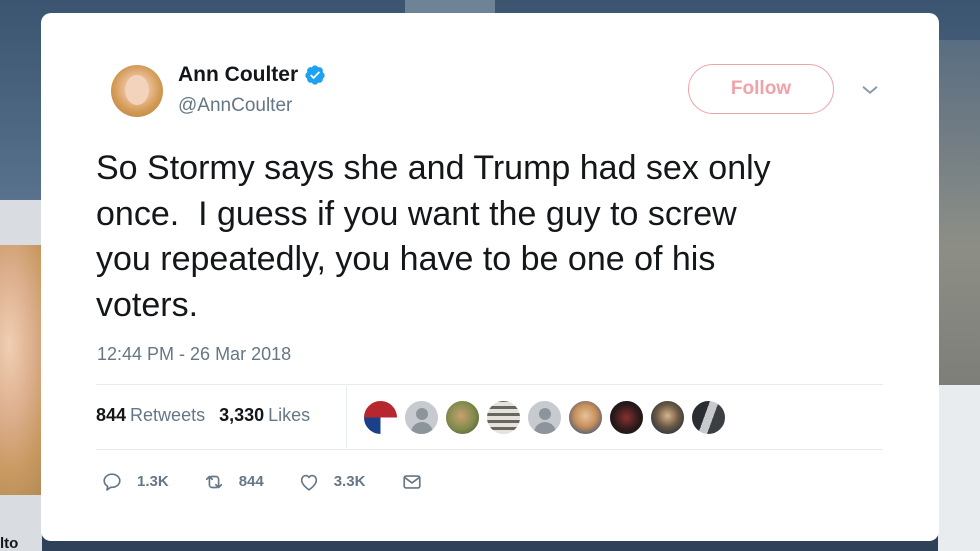 The height and width of the screenshot is (551, 980). I want to click on retweet-icon, so click(213, 482).